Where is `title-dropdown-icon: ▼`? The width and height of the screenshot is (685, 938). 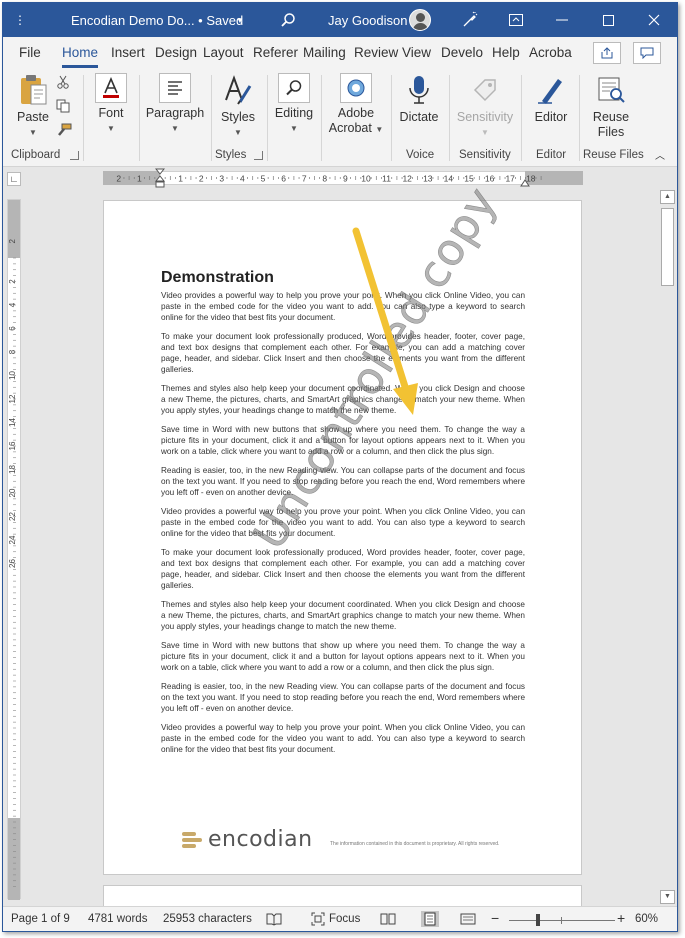
title-dropdown-icon: ▼ is located at coordinates (240, 20).